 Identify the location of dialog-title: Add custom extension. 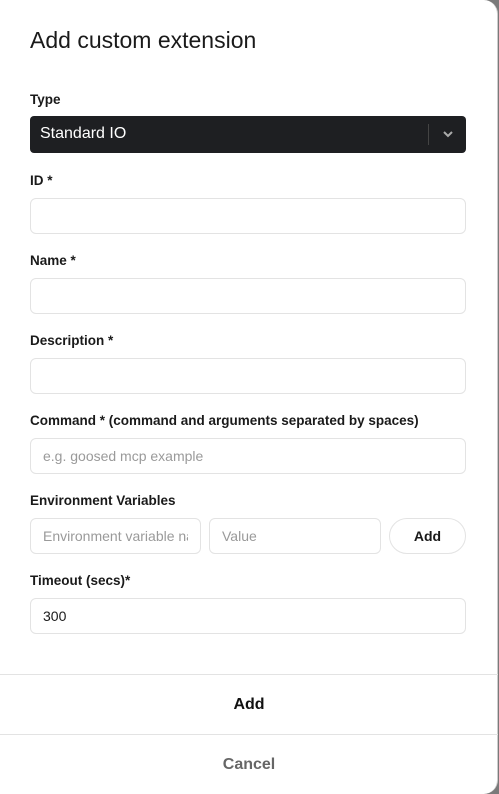
(143, 40).